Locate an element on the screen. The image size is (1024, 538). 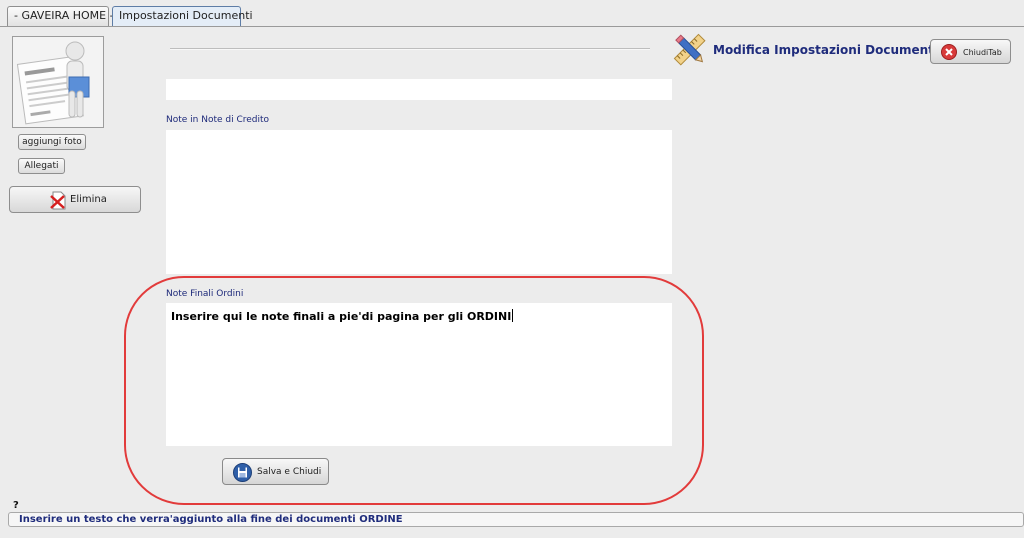
save-icon is located at coordinates (242, 472).